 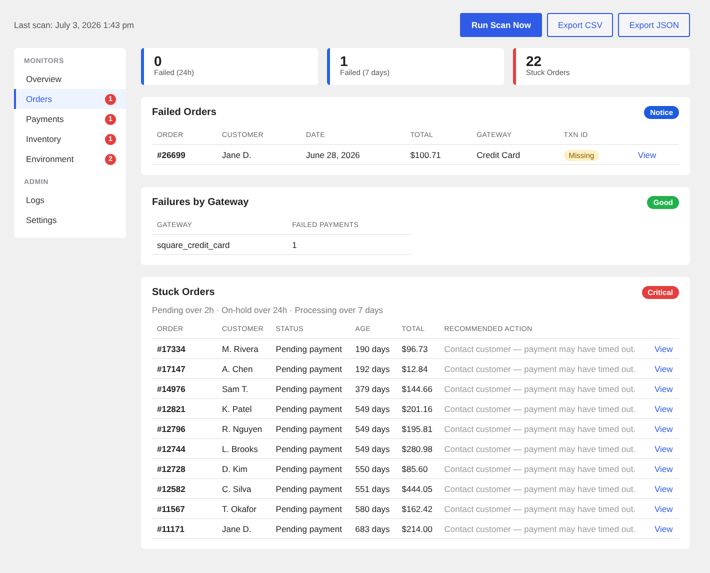 I want to click on sidebar-item-label: Environment, so click(x=50, y=159).